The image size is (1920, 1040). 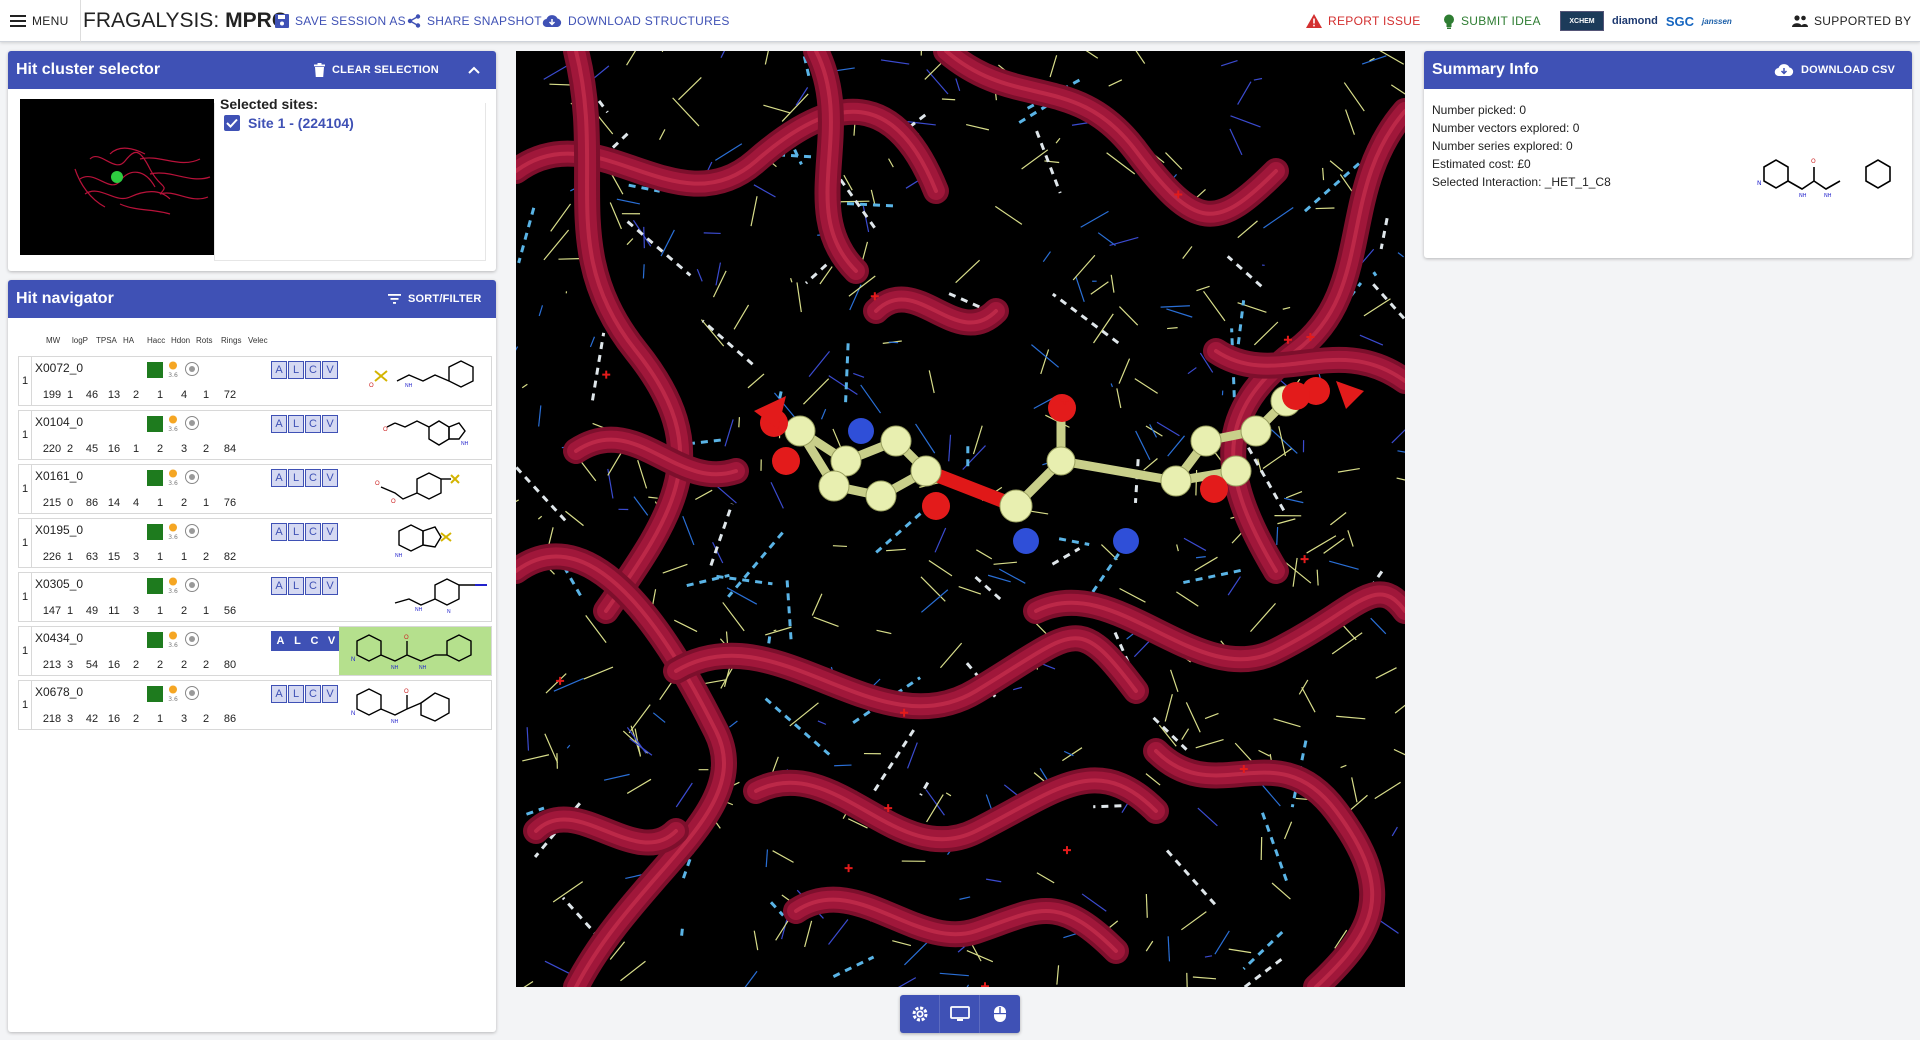 What do you see at coordinates (415, 543) in the screenshot?
I see `hit-molecule-structure: NH` at bounding box center [415, 543].